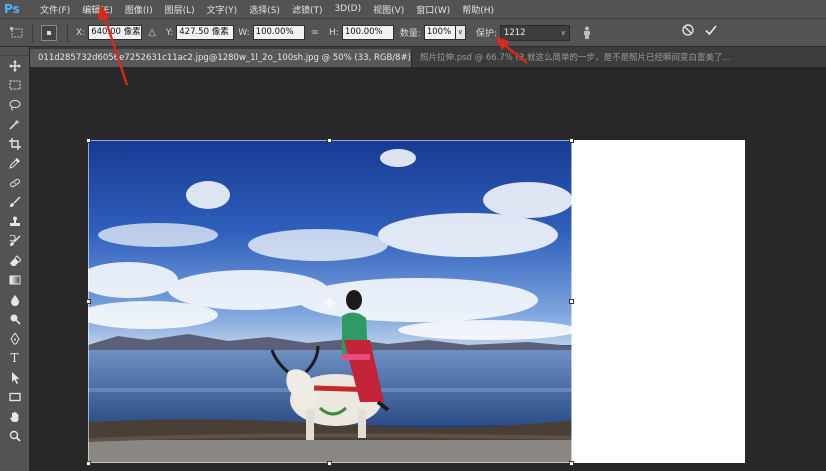 This screenshot has width=826, height=471. Describe the element at coordinates (115, 32) in the screenshot. I see `x-position-field: 640.00 像素` at that location.